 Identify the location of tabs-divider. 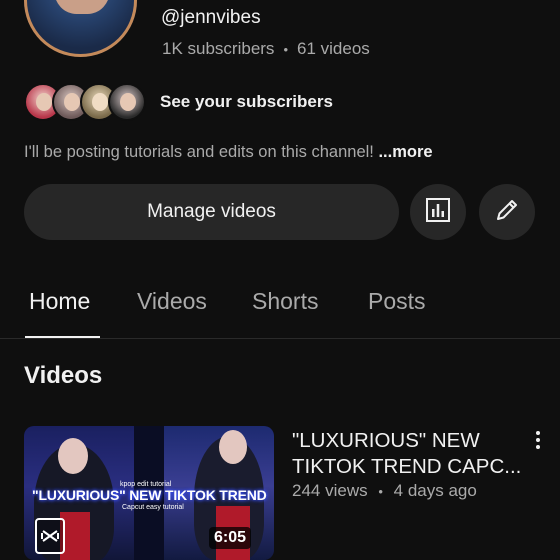
(280, 338).